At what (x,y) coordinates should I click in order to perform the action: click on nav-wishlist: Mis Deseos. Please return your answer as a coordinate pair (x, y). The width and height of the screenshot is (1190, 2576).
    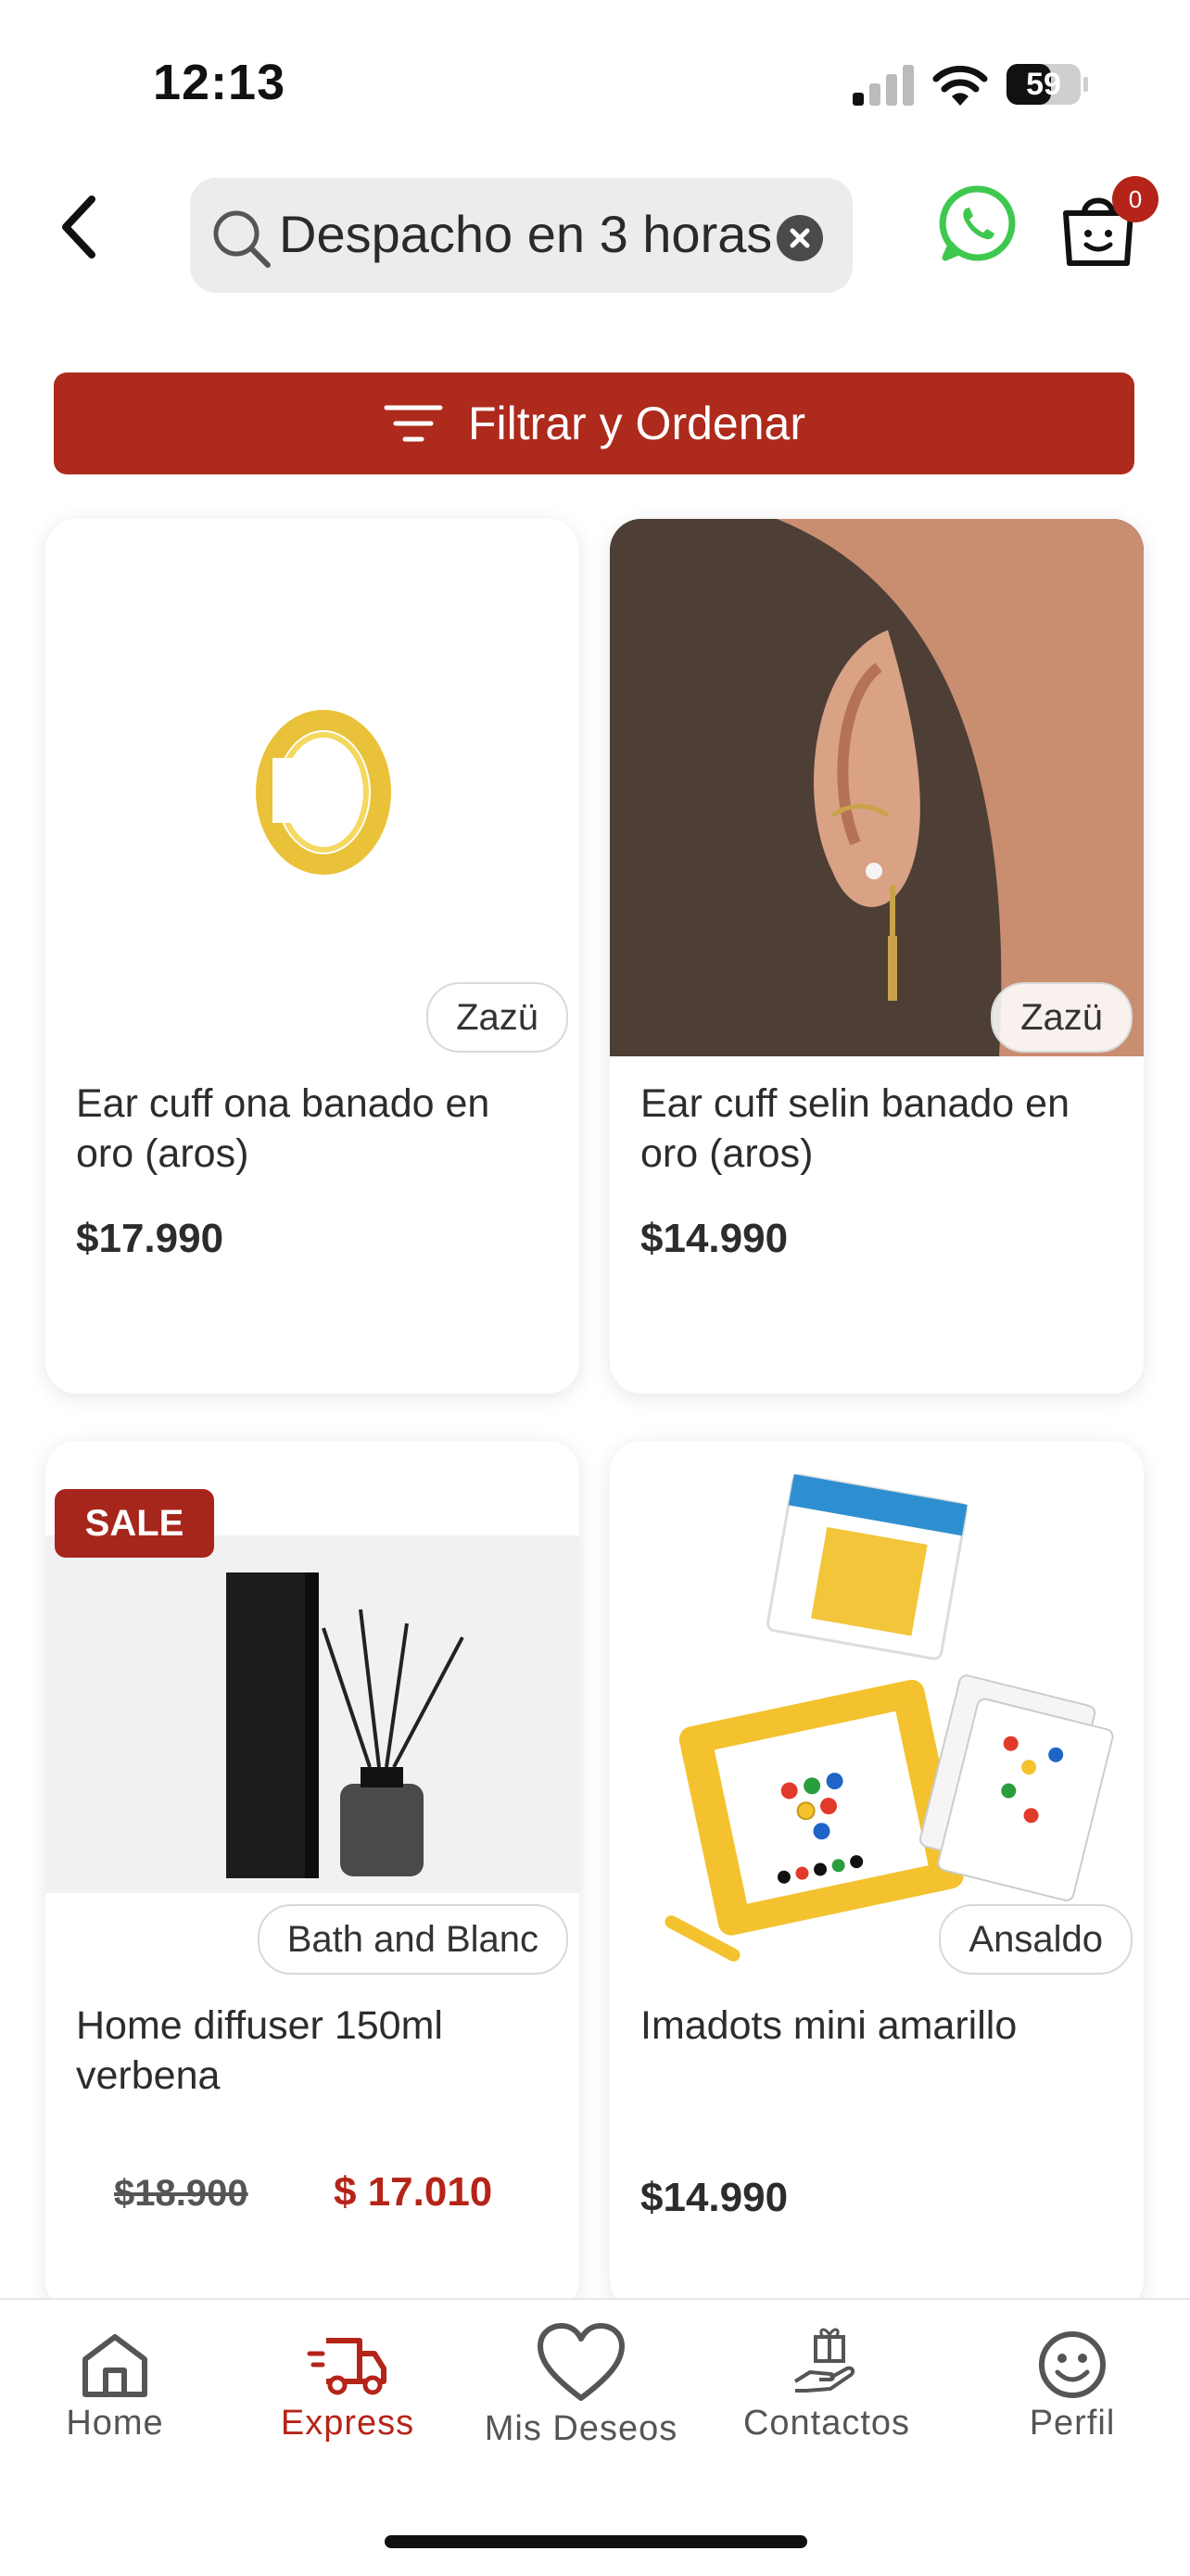
    Looking at the image, I should click on (581, 2392).